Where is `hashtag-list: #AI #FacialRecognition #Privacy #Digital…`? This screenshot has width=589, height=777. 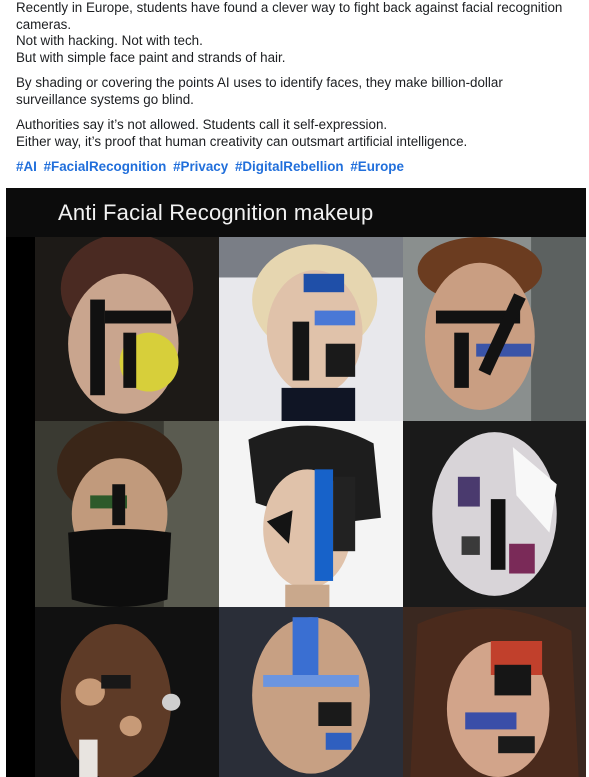
hashtag-list: #AI #FacialRecognition #Privacy #Digital… is located at coordinates (296, 167).